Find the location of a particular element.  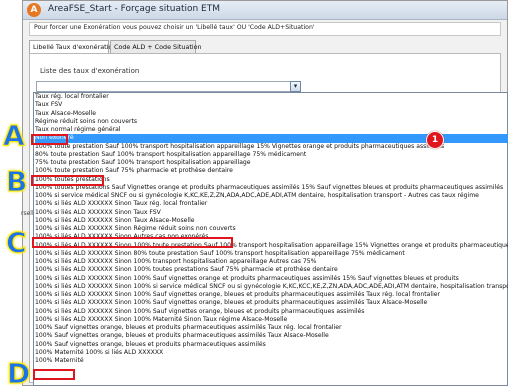

dropdown-option: Taux rég. local frontalier is located at coordinates (271, 97).